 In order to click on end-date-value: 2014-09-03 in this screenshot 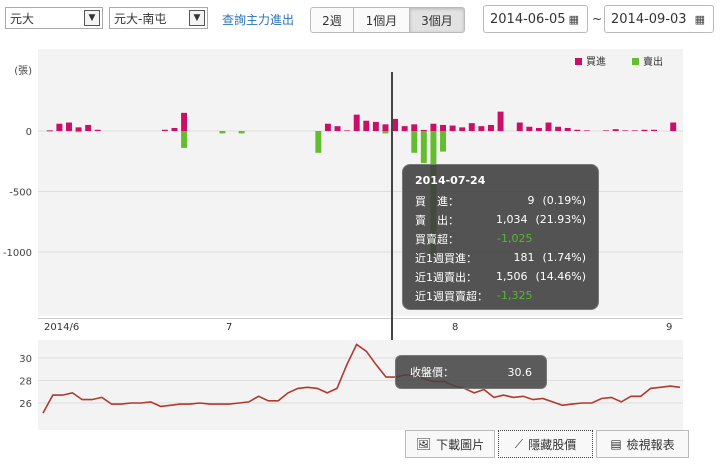, I will do `click(649, 19)`.